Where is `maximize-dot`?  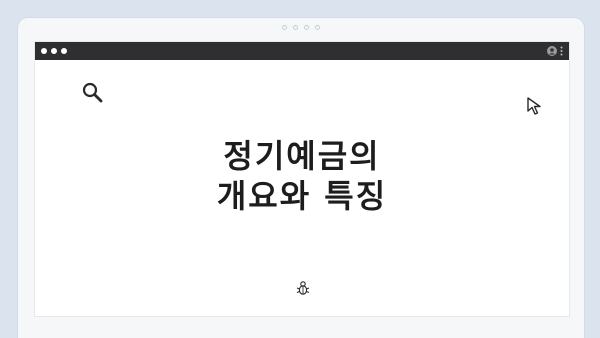
maximize-dot is located at coordinates (64, 51).